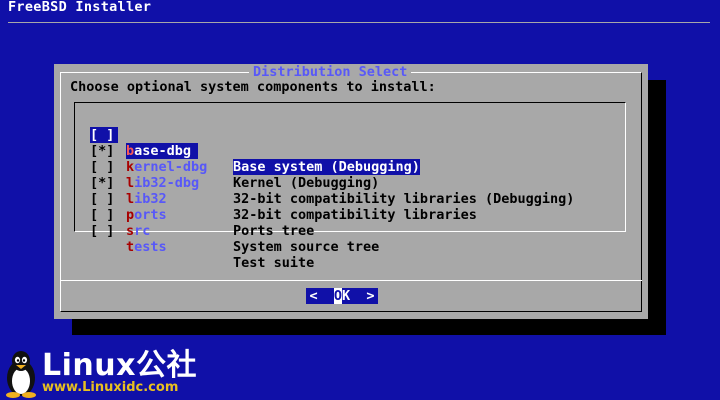  What do you see at coordinates (80, 7) in the screenshot?
I see `header-title: FreeBSD Installer` at bounding box center [80, 7].